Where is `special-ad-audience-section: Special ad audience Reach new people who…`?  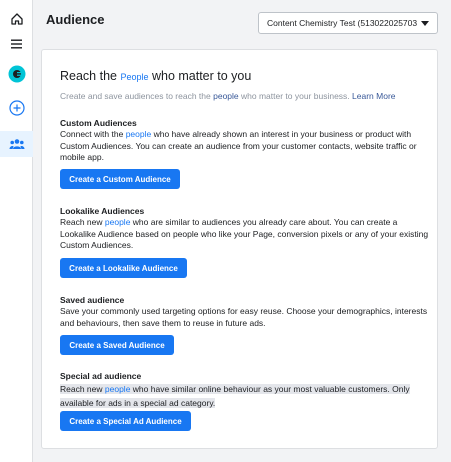
special-ad-audience-section: Special ad audience Reach new people who… is located at coordinates (245, 389).